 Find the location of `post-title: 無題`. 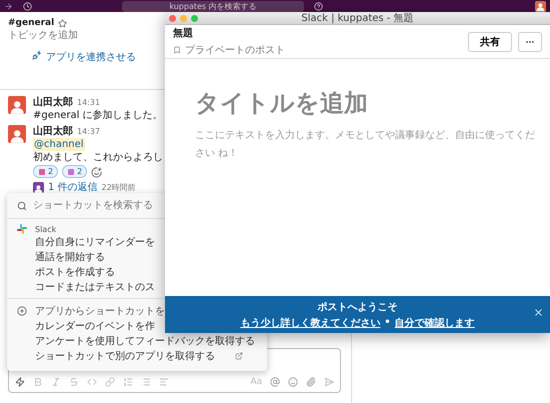

post-title: 無題 is located at coordinates (183, 33).